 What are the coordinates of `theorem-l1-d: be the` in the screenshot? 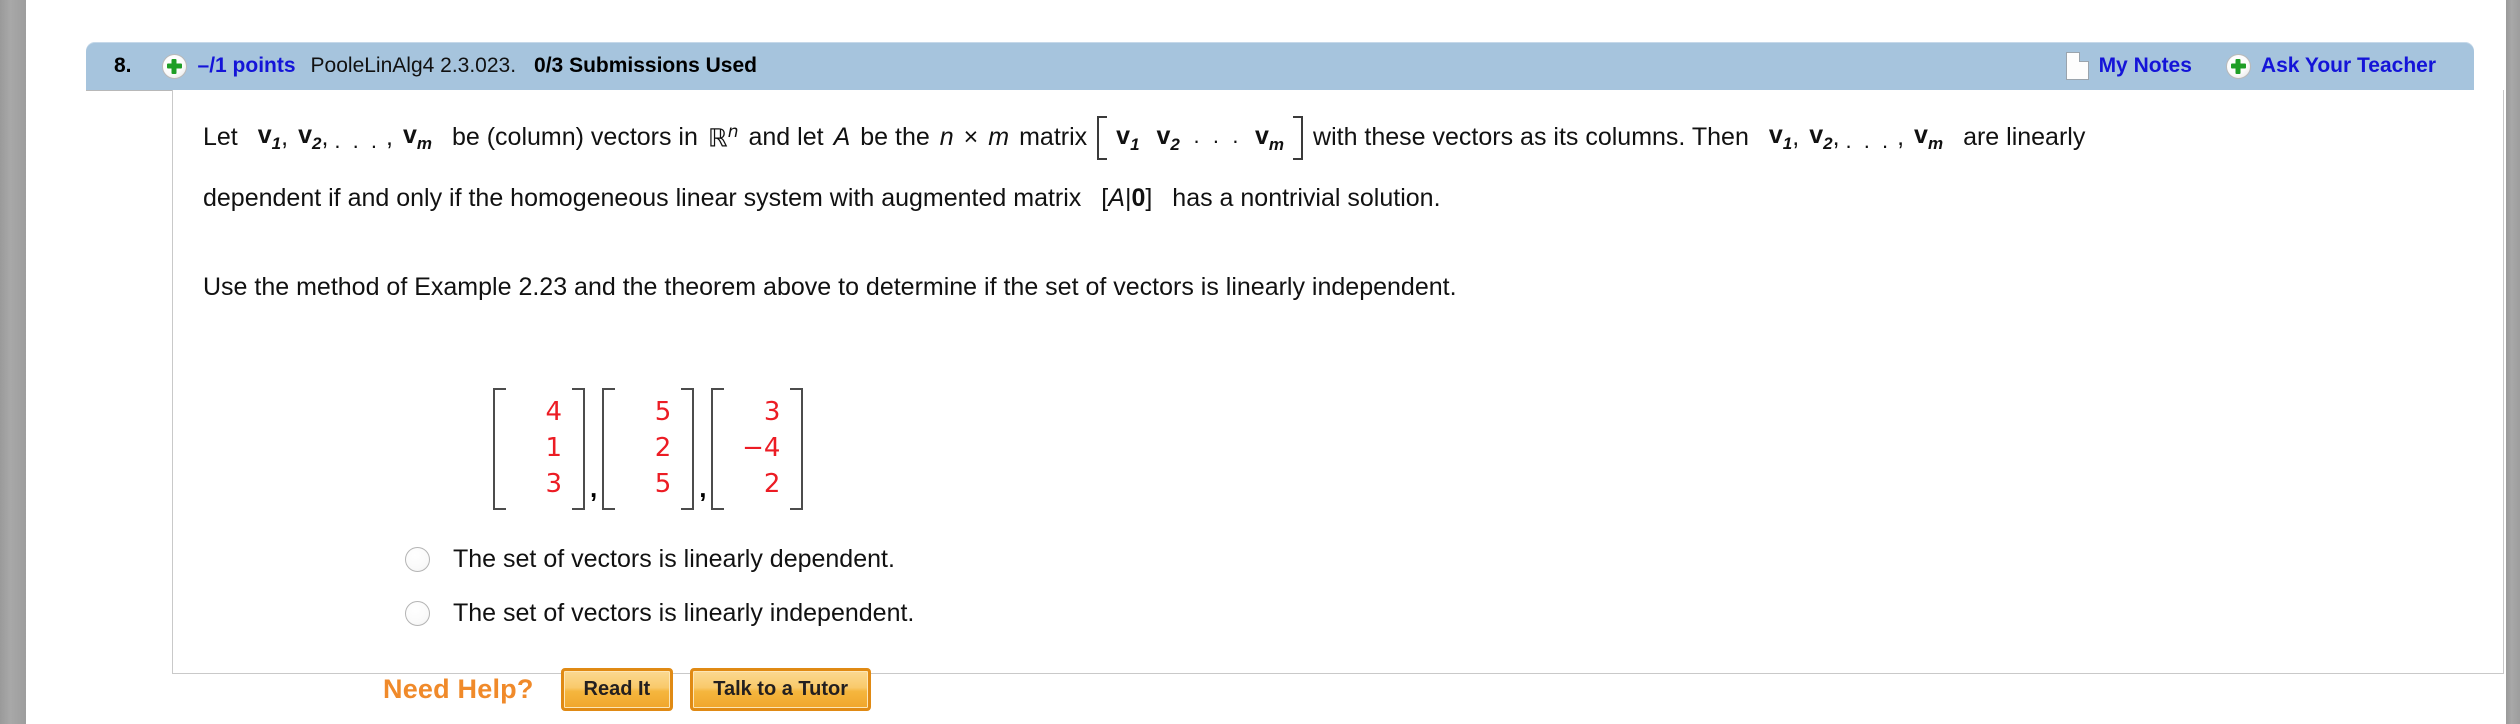 It's located at (895, 136).